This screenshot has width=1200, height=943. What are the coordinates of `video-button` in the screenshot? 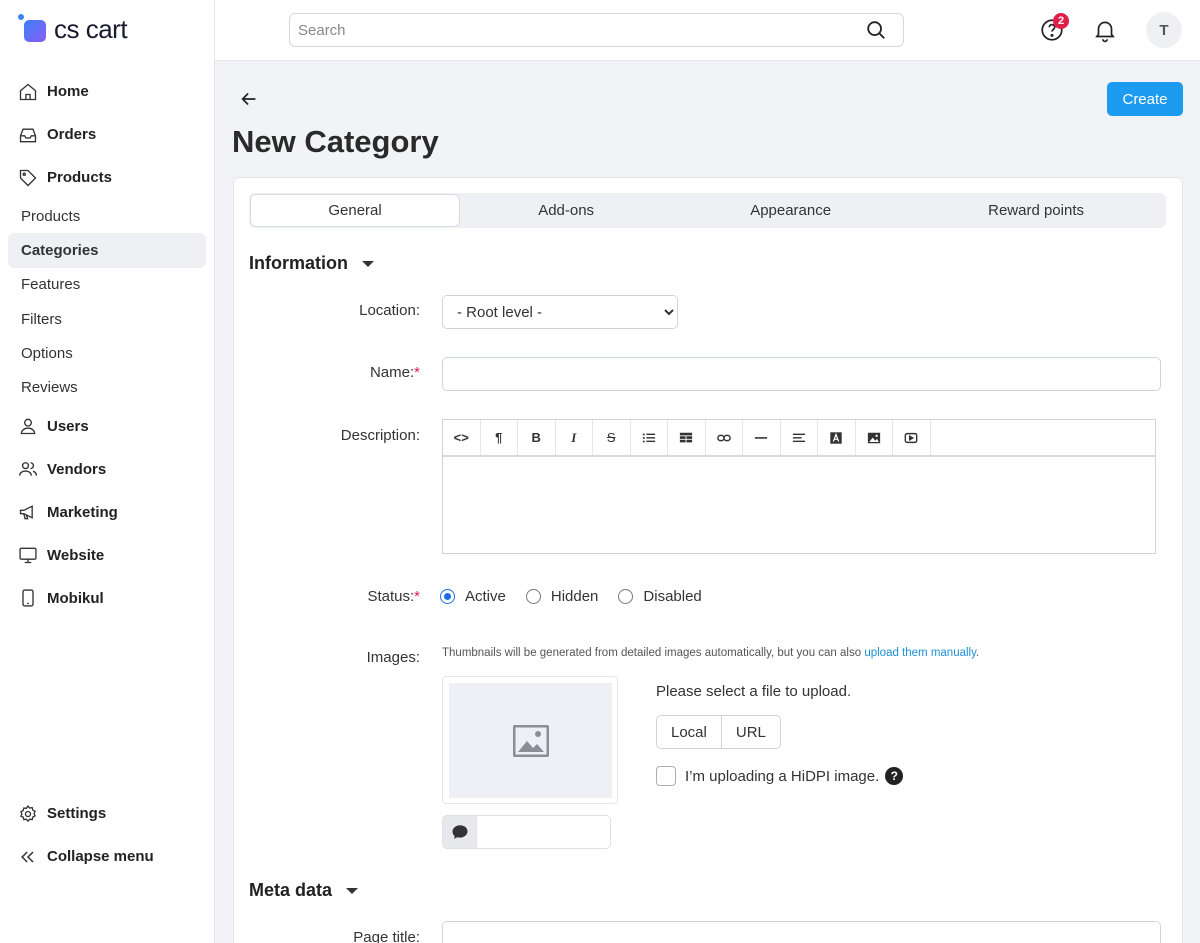 It's located at (912, 437).